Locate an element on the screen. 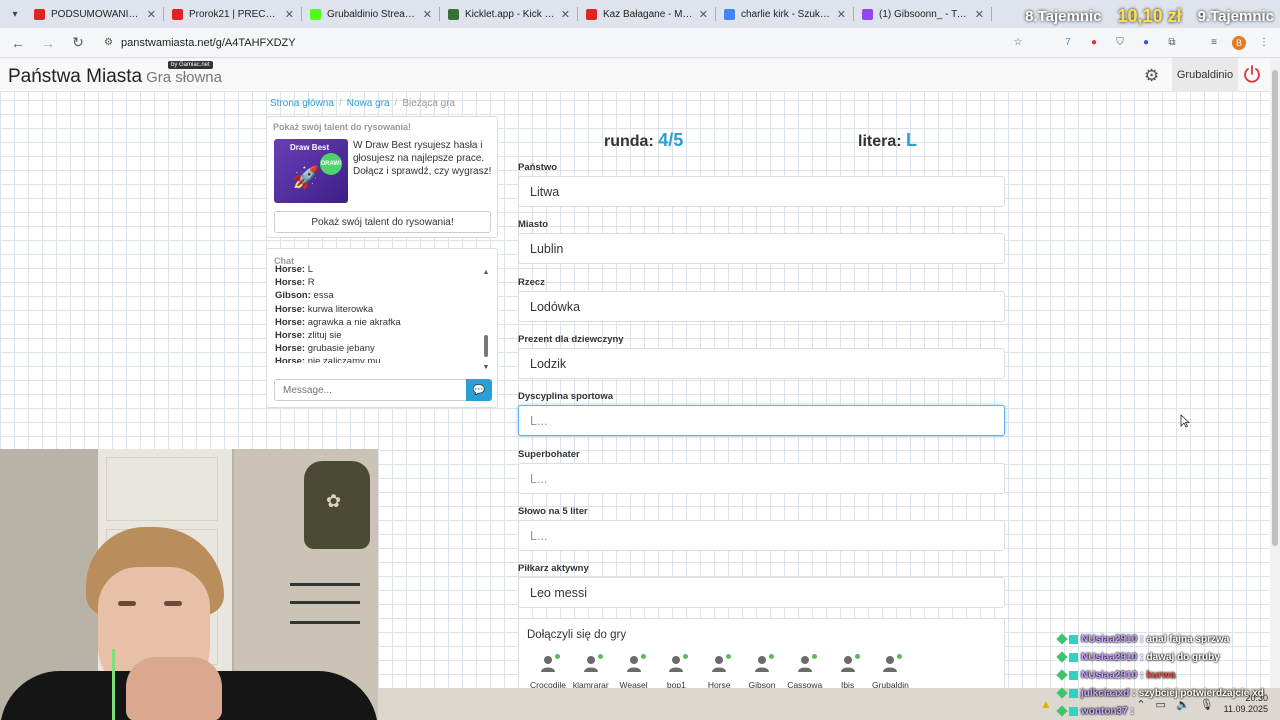 The width and height of the screenshot is (1280, 720). answer-field-label: Rzecz is located at coordinates (531, 282).